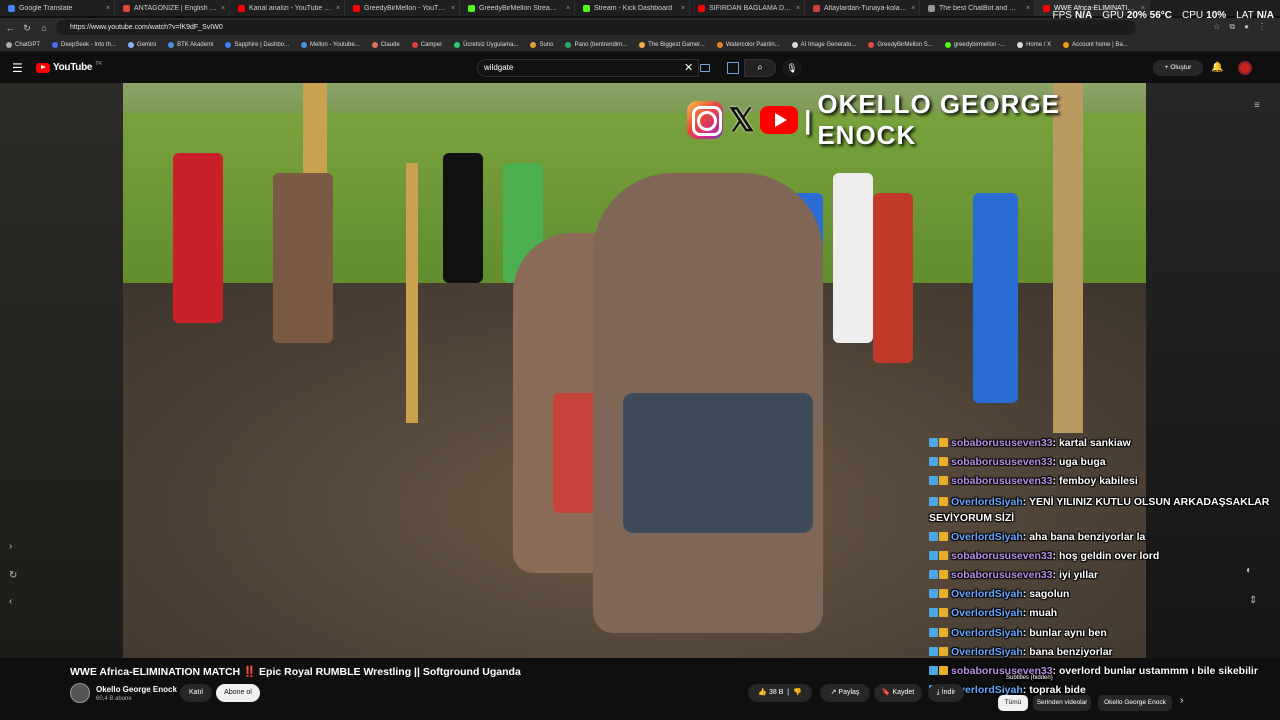  What do you see at coordinates (1262, 27) in the screenshot?
I see `browser-menu-icon: ⋮` at bounding box center [1262, 27].